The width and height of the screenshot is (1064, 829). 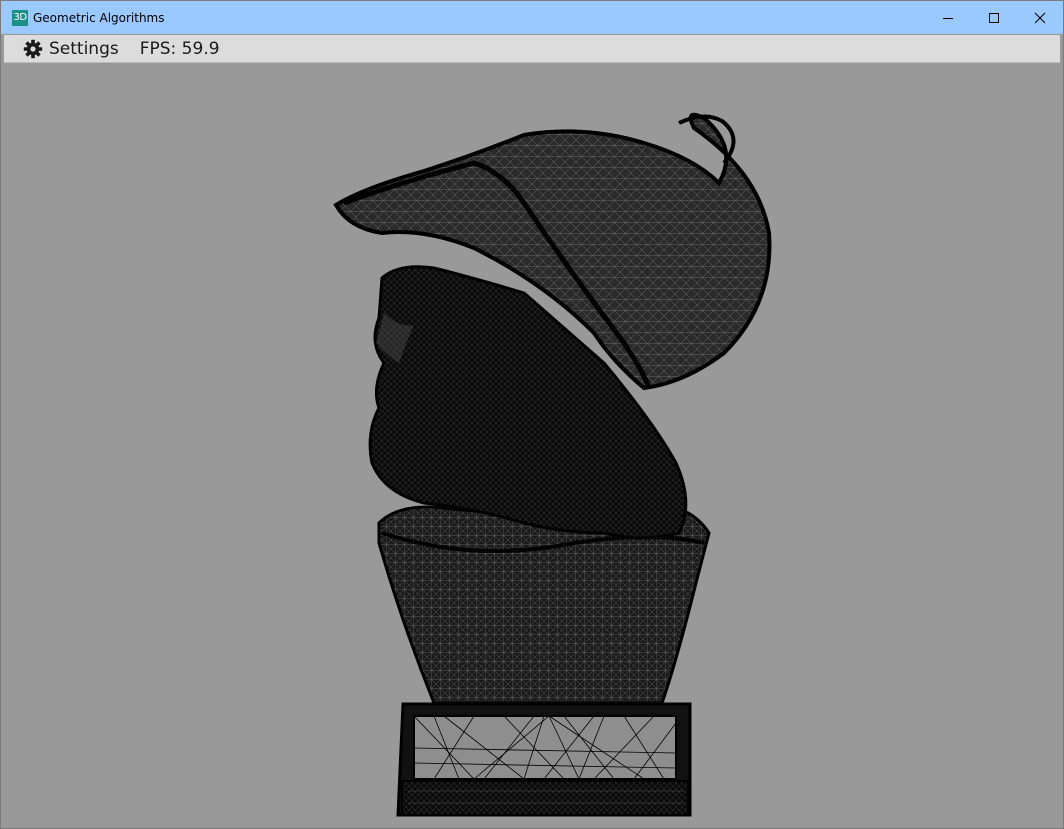 I want to click on close-button, so click(x=1040, y=17).